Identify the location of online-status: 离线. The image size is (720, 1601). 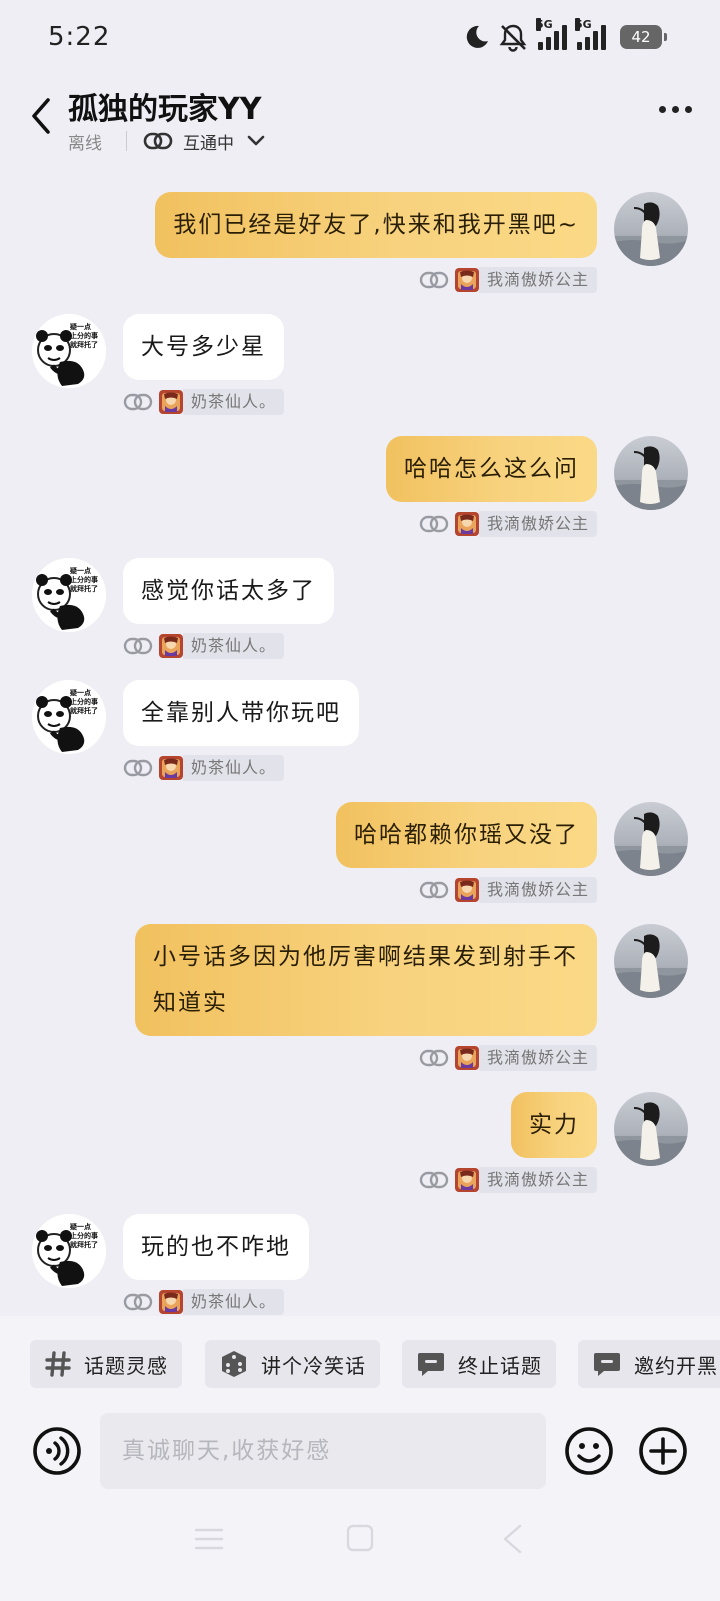
(85, 143).